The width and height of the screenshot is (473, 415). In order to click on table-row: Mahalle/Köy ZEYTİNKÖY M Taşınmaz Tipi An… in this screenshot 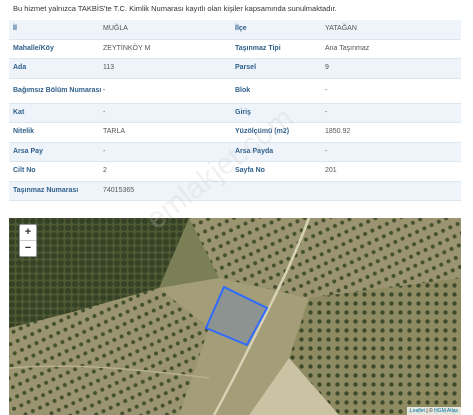, I will do `click(235, 49)`.